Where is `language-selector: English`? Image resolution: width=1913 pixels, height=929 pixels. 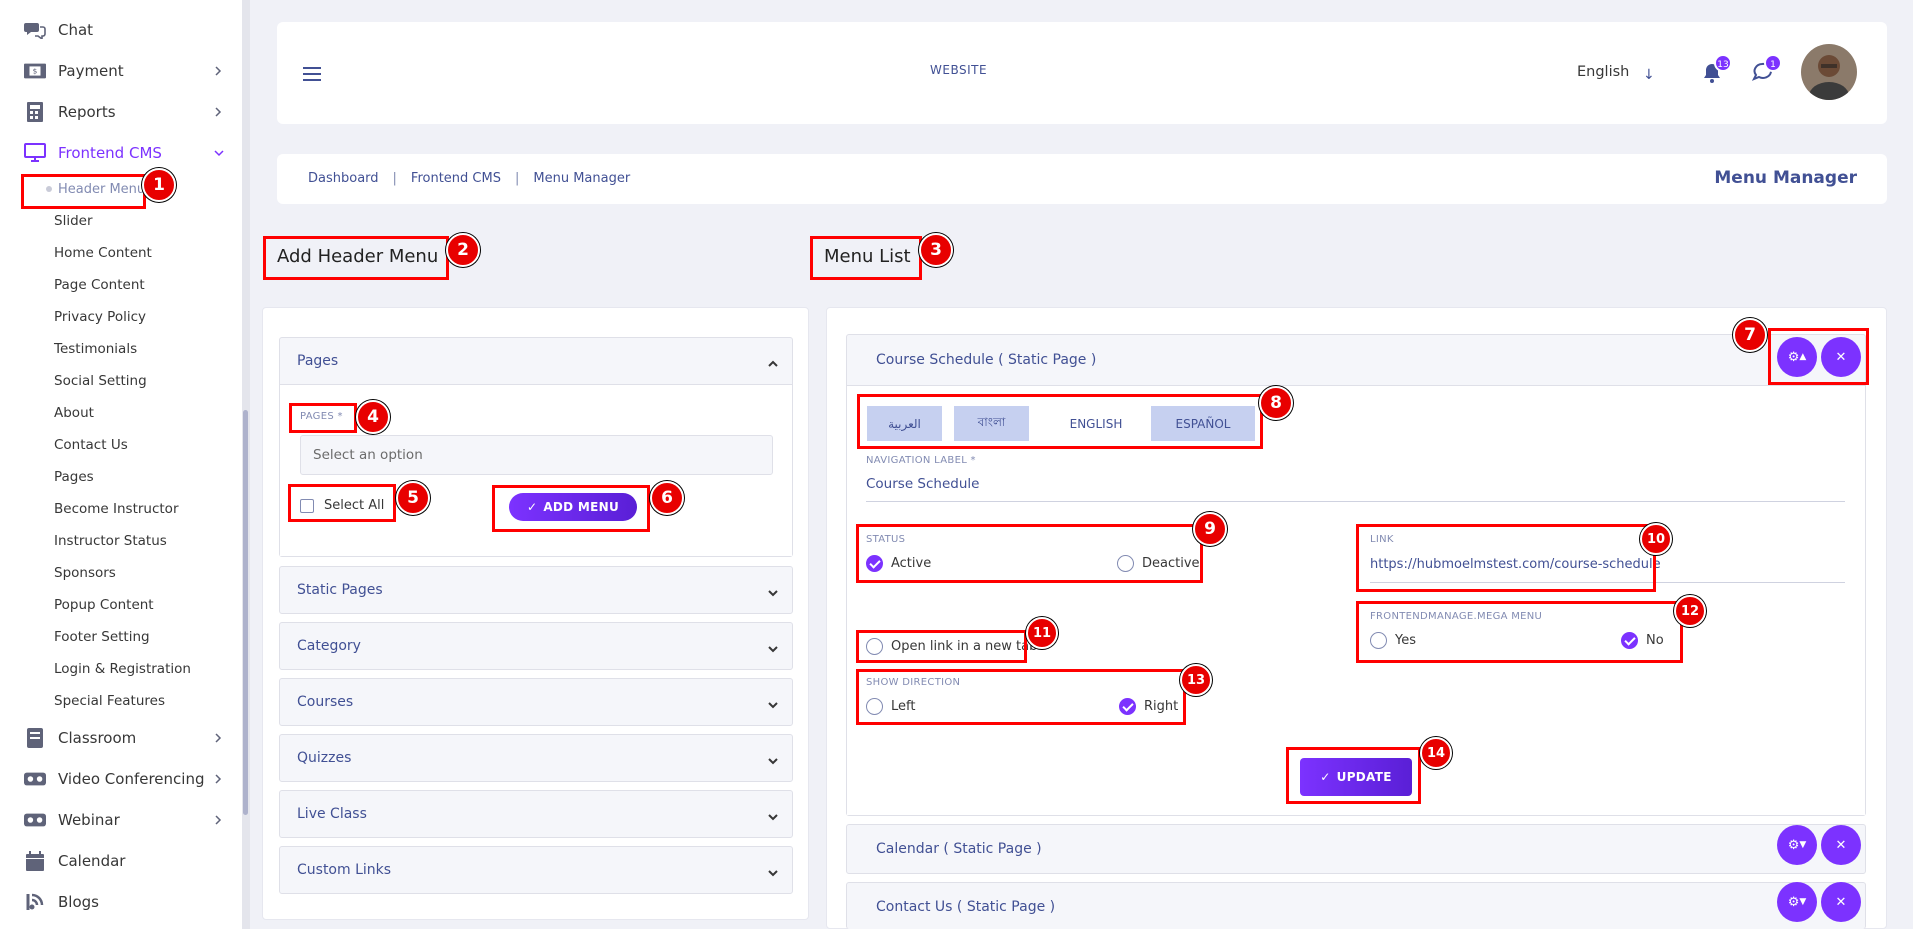 language-selector: English is located at coordinates (1603, 72).